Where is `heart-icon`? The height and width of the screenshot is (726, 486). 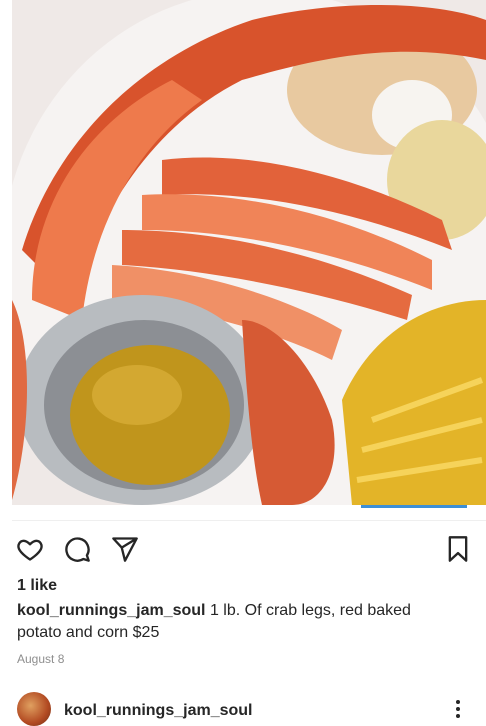 heart-icon is located at coordinates (30, 549).